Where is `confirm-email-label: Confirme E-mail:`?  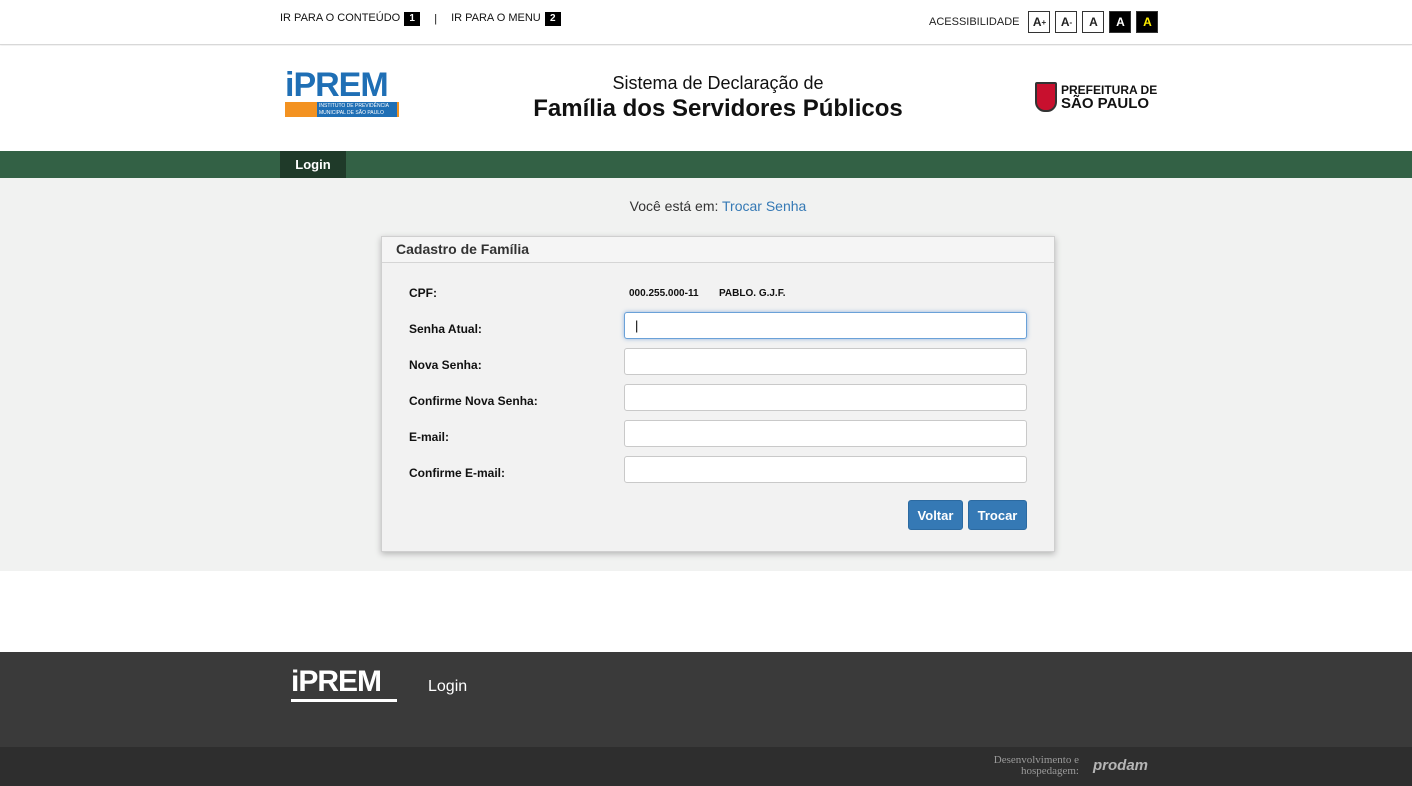
confirm-email-label: Confirme E-mail: is located at coordinates (457, 473).